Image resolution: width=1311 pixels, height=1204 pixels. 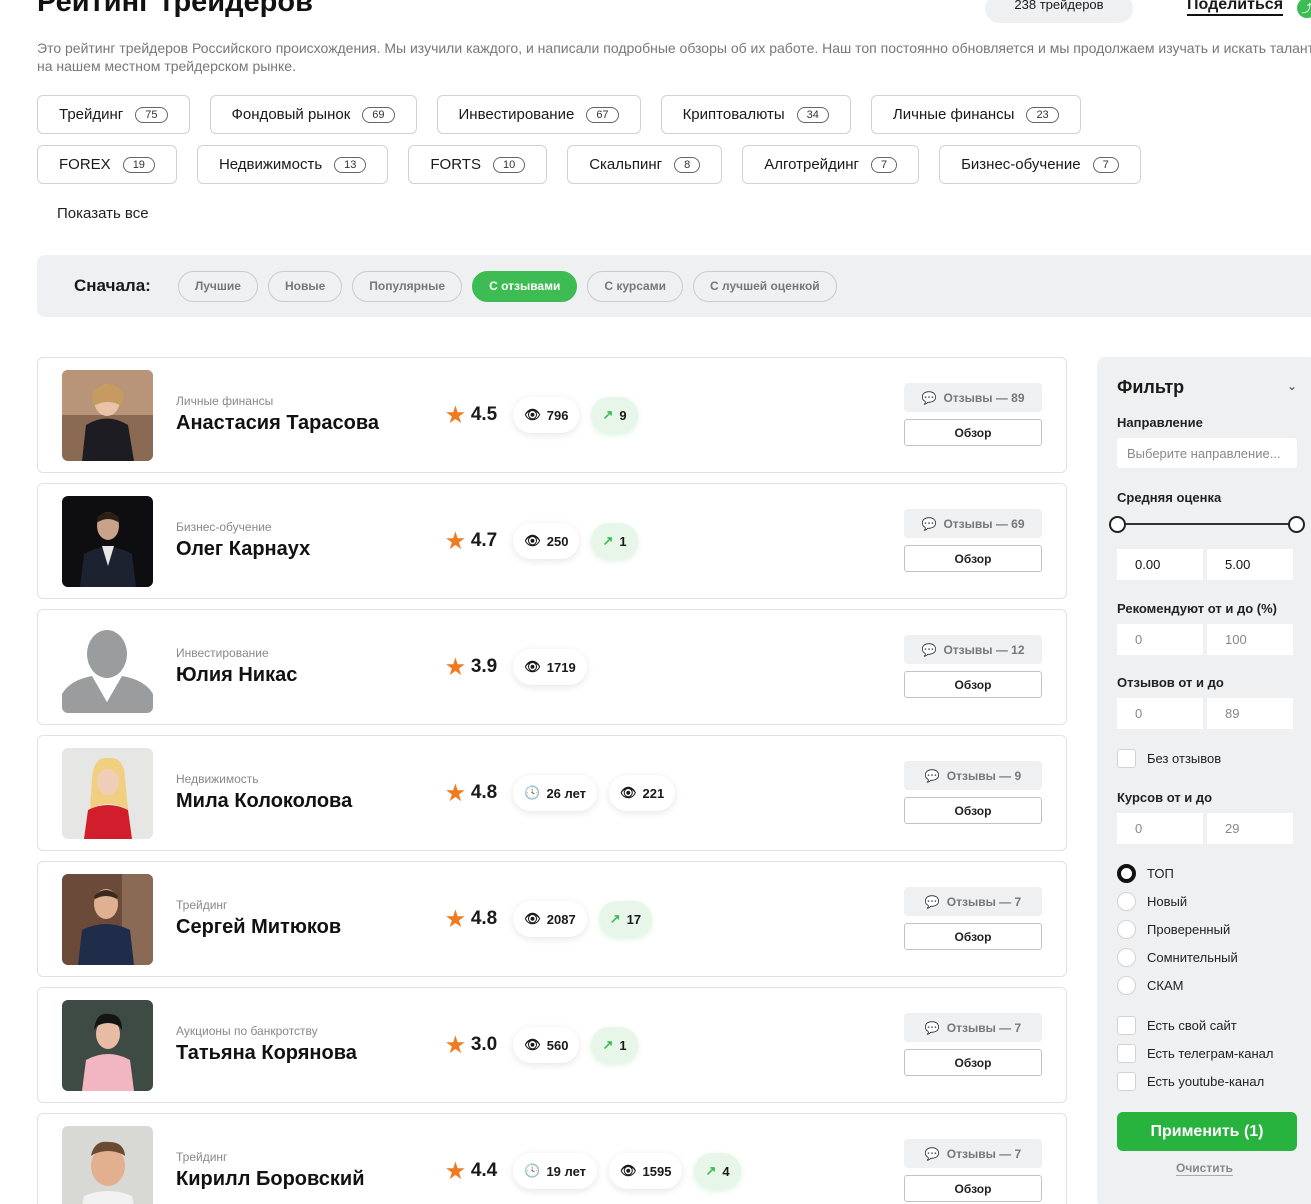 What do you see at coordinates (1207, 1131) in the screenshot?
I see `apply-button: Применить (1)` at bounding box center [1207, 1131].